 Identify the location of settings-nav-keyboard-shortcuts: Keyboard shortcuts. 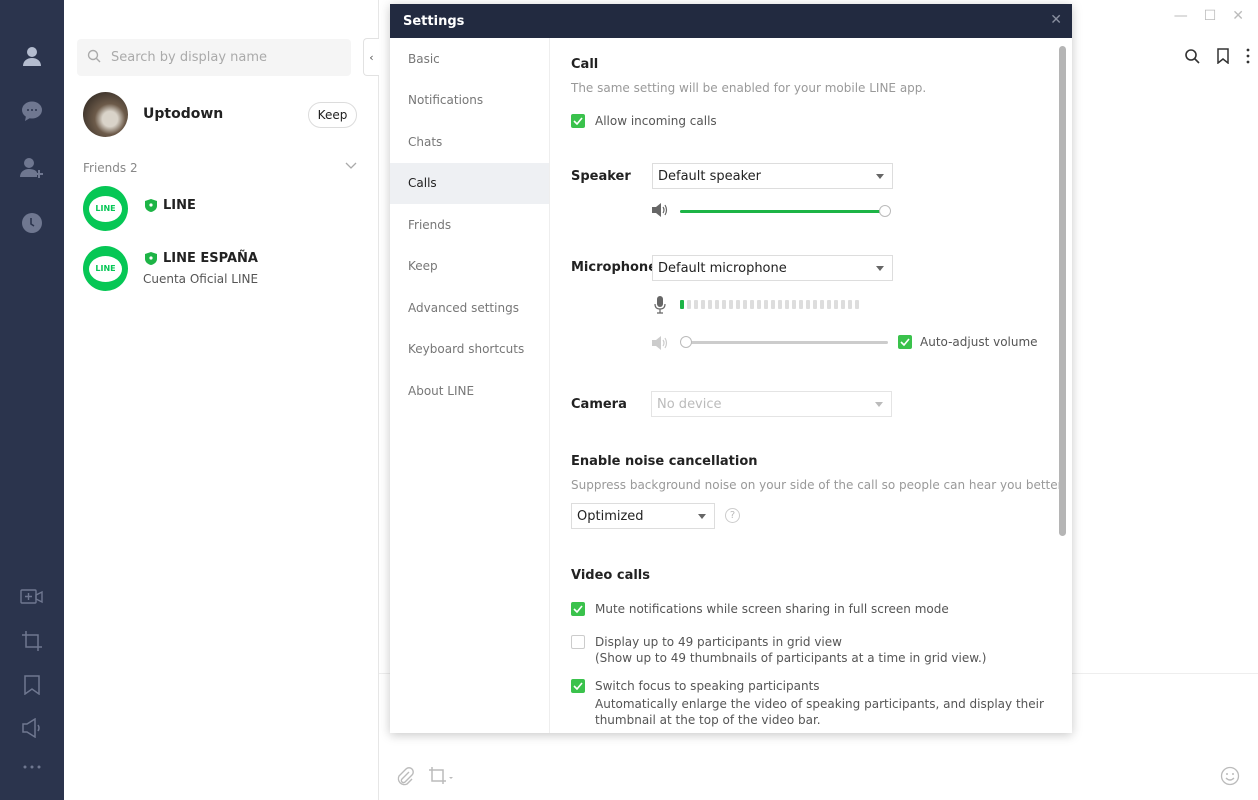
(469, 350).